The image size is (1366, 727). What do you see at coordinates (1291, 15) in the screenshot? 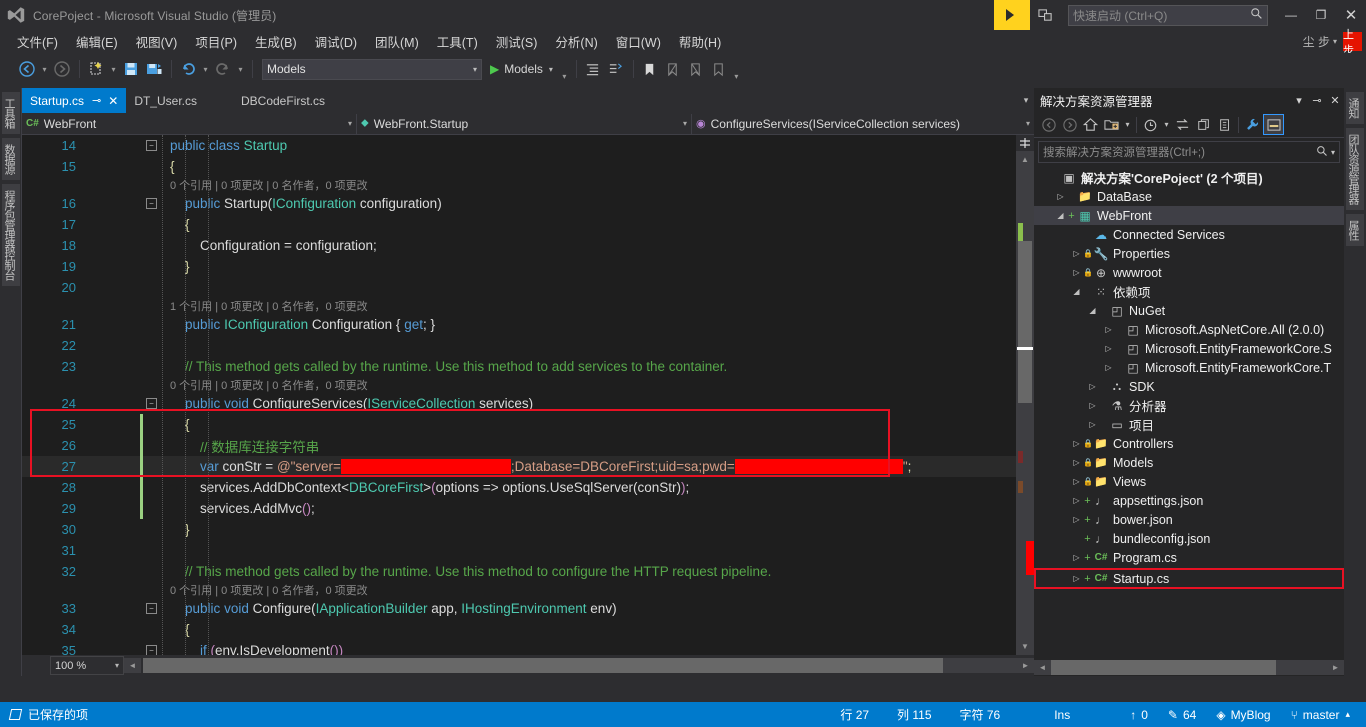
I see `minimize-button: —` at bounding box center [1291, 15].